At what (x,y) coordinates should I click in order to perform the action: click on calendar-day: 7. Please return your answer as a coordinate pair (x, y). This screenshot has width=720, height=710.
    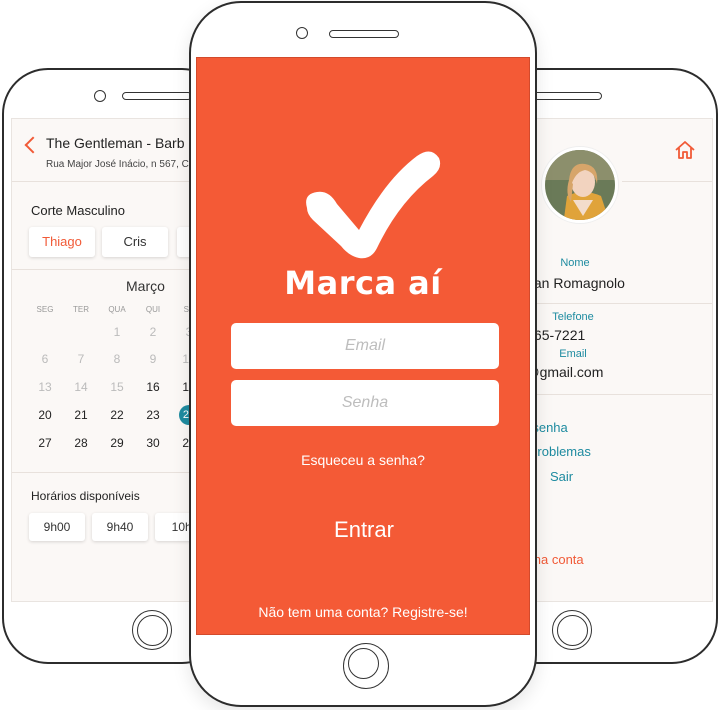
    Looking at the image, I should click on (81, 359).